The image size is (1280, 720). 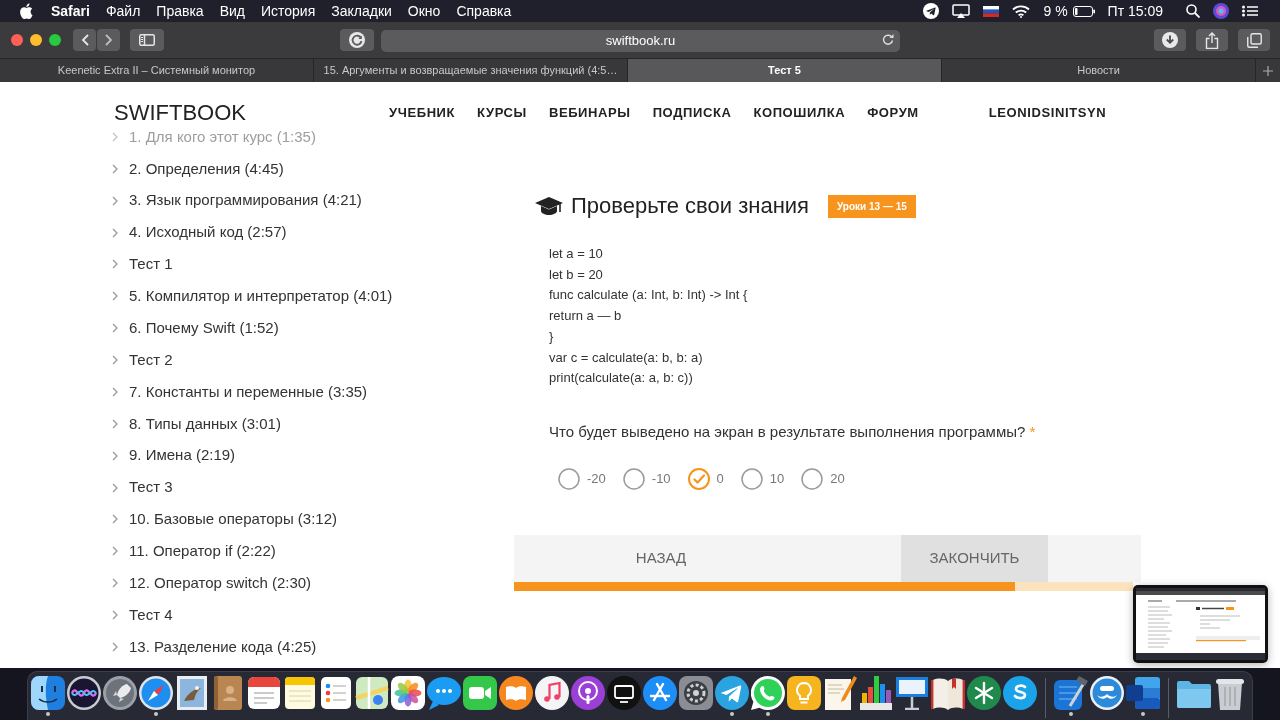 I want to click on clock: Пт 15:09, so click(x=1135, y=11).